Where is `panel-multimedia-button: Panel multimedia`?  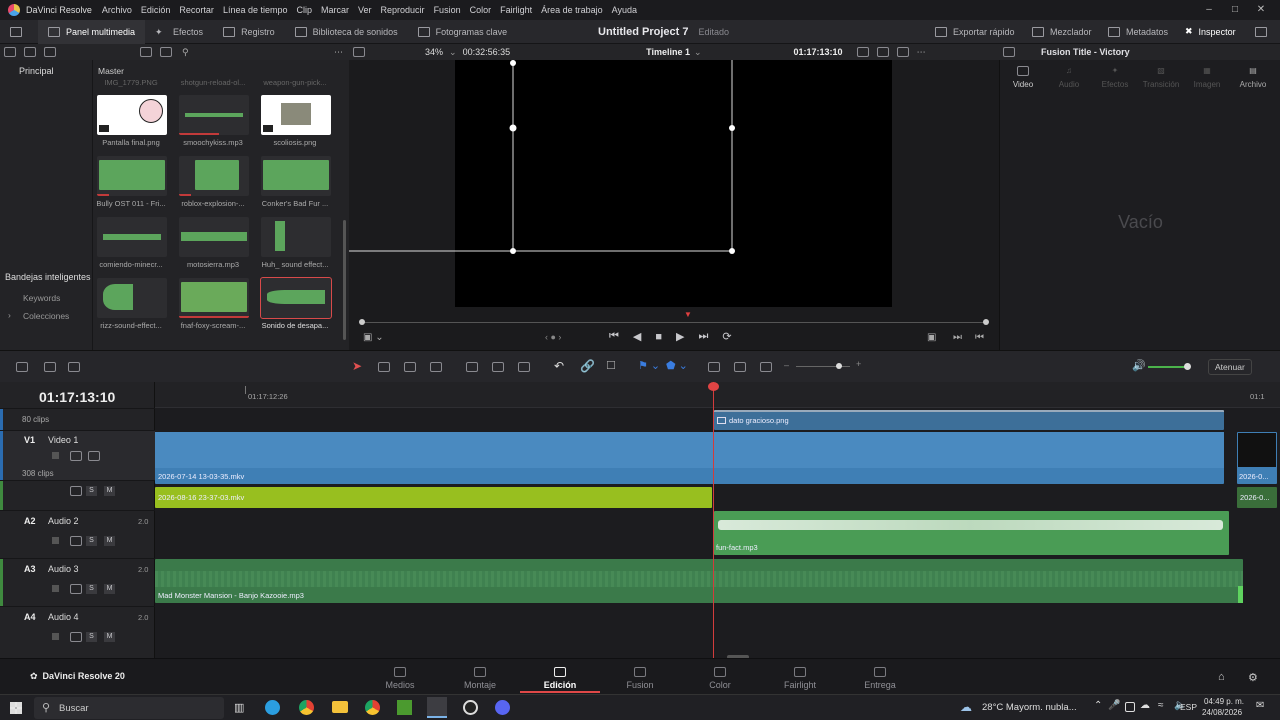 panel-multimedia-button: Panel multimedia is located at coordinates (92, 31).